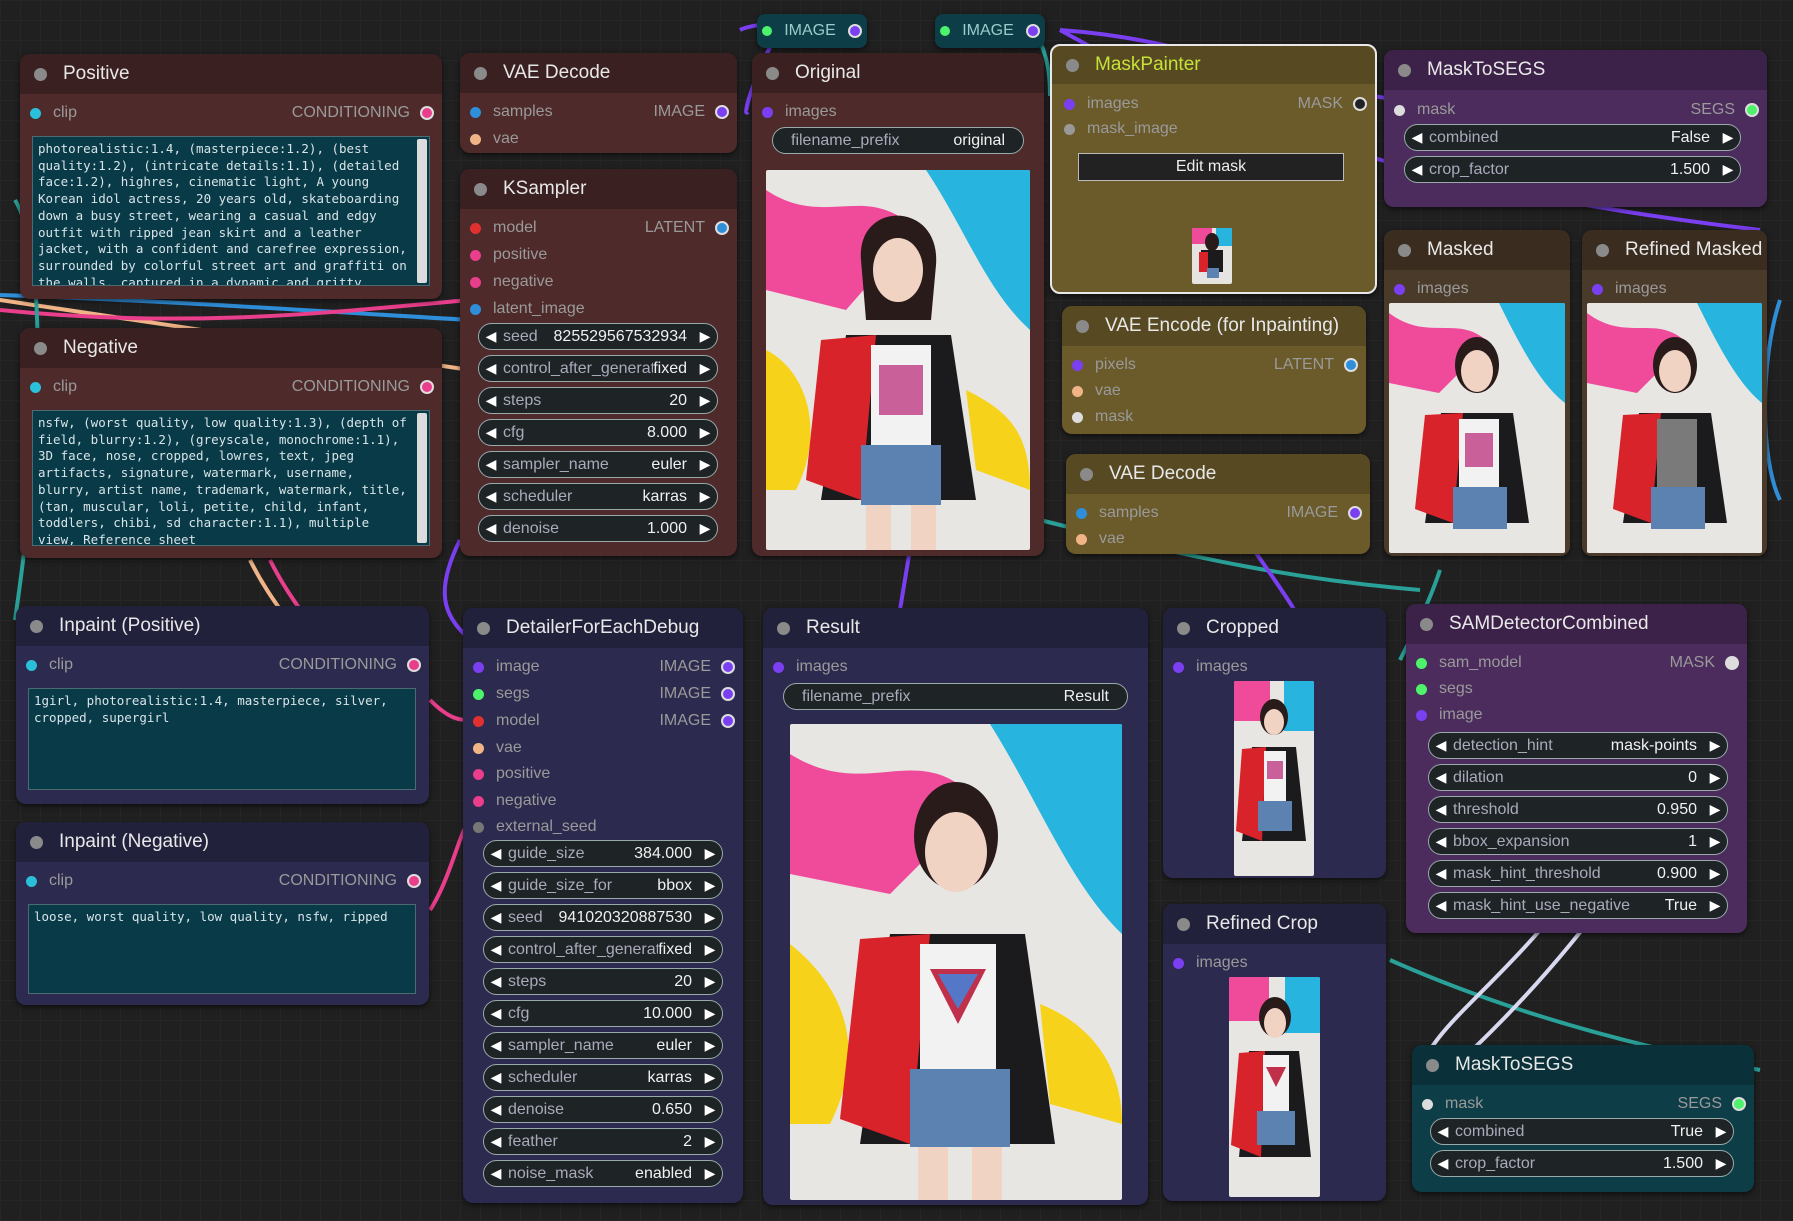 Image resolution: width=1793 pixels, height=1221 pixels. I want to click on cfg-widget: ◀ cfg 10.000 ▶, so click(603, 1013).